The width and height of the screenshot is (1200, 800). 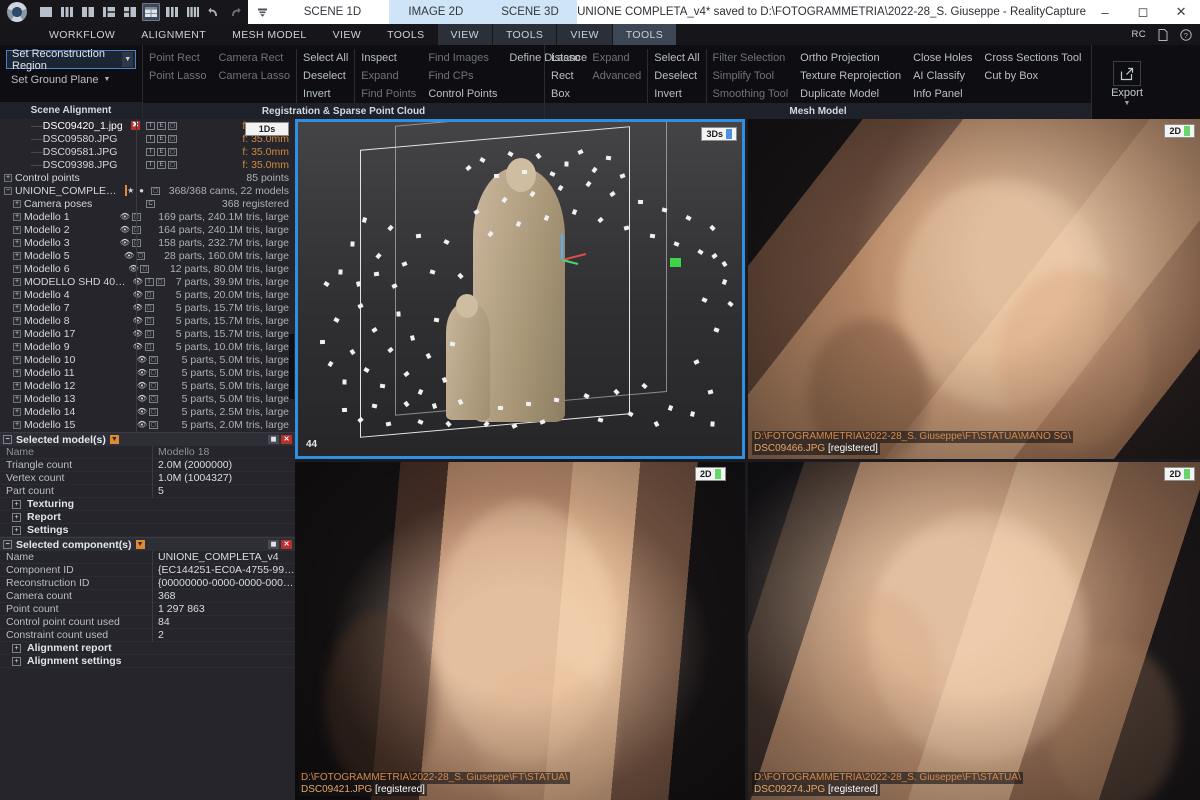 I want to click on set-reconstruction-region-combo: Set Reconstruction Region ▼, so click(x=71, y=60).